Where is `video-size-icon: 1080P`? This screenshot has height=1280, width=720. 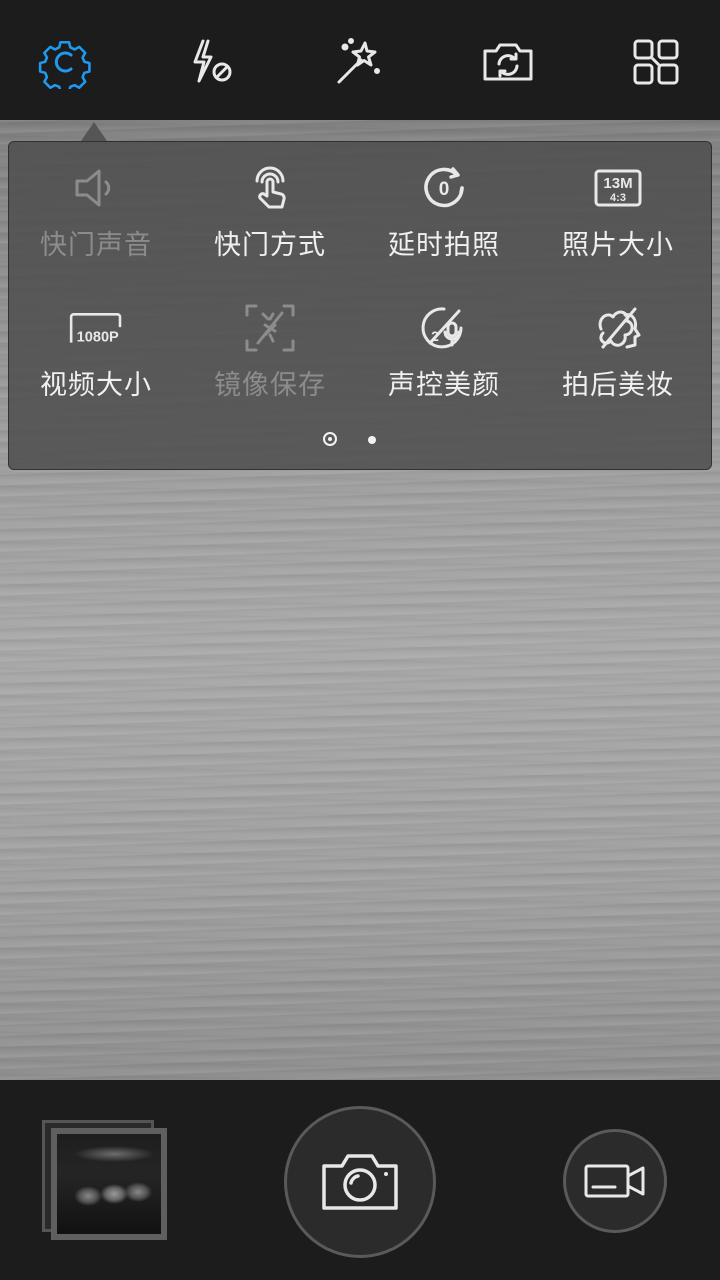
video-size-icon: 1080P is located at coordinates (96, 327).